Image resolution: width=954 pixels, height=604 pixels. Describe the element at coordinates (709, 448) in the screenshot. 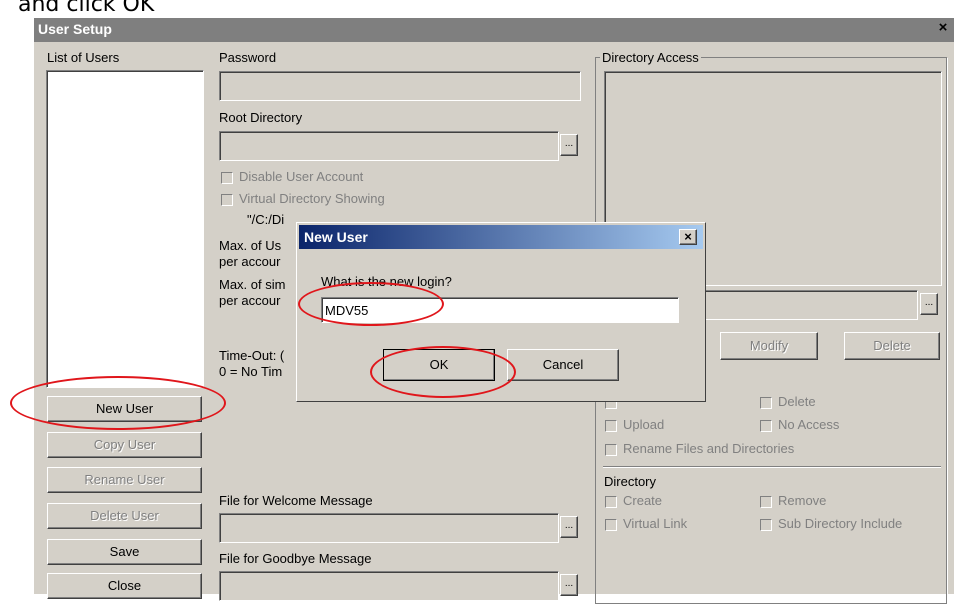

I see `rename-perm-label: Rename Files and Directories` at that location.